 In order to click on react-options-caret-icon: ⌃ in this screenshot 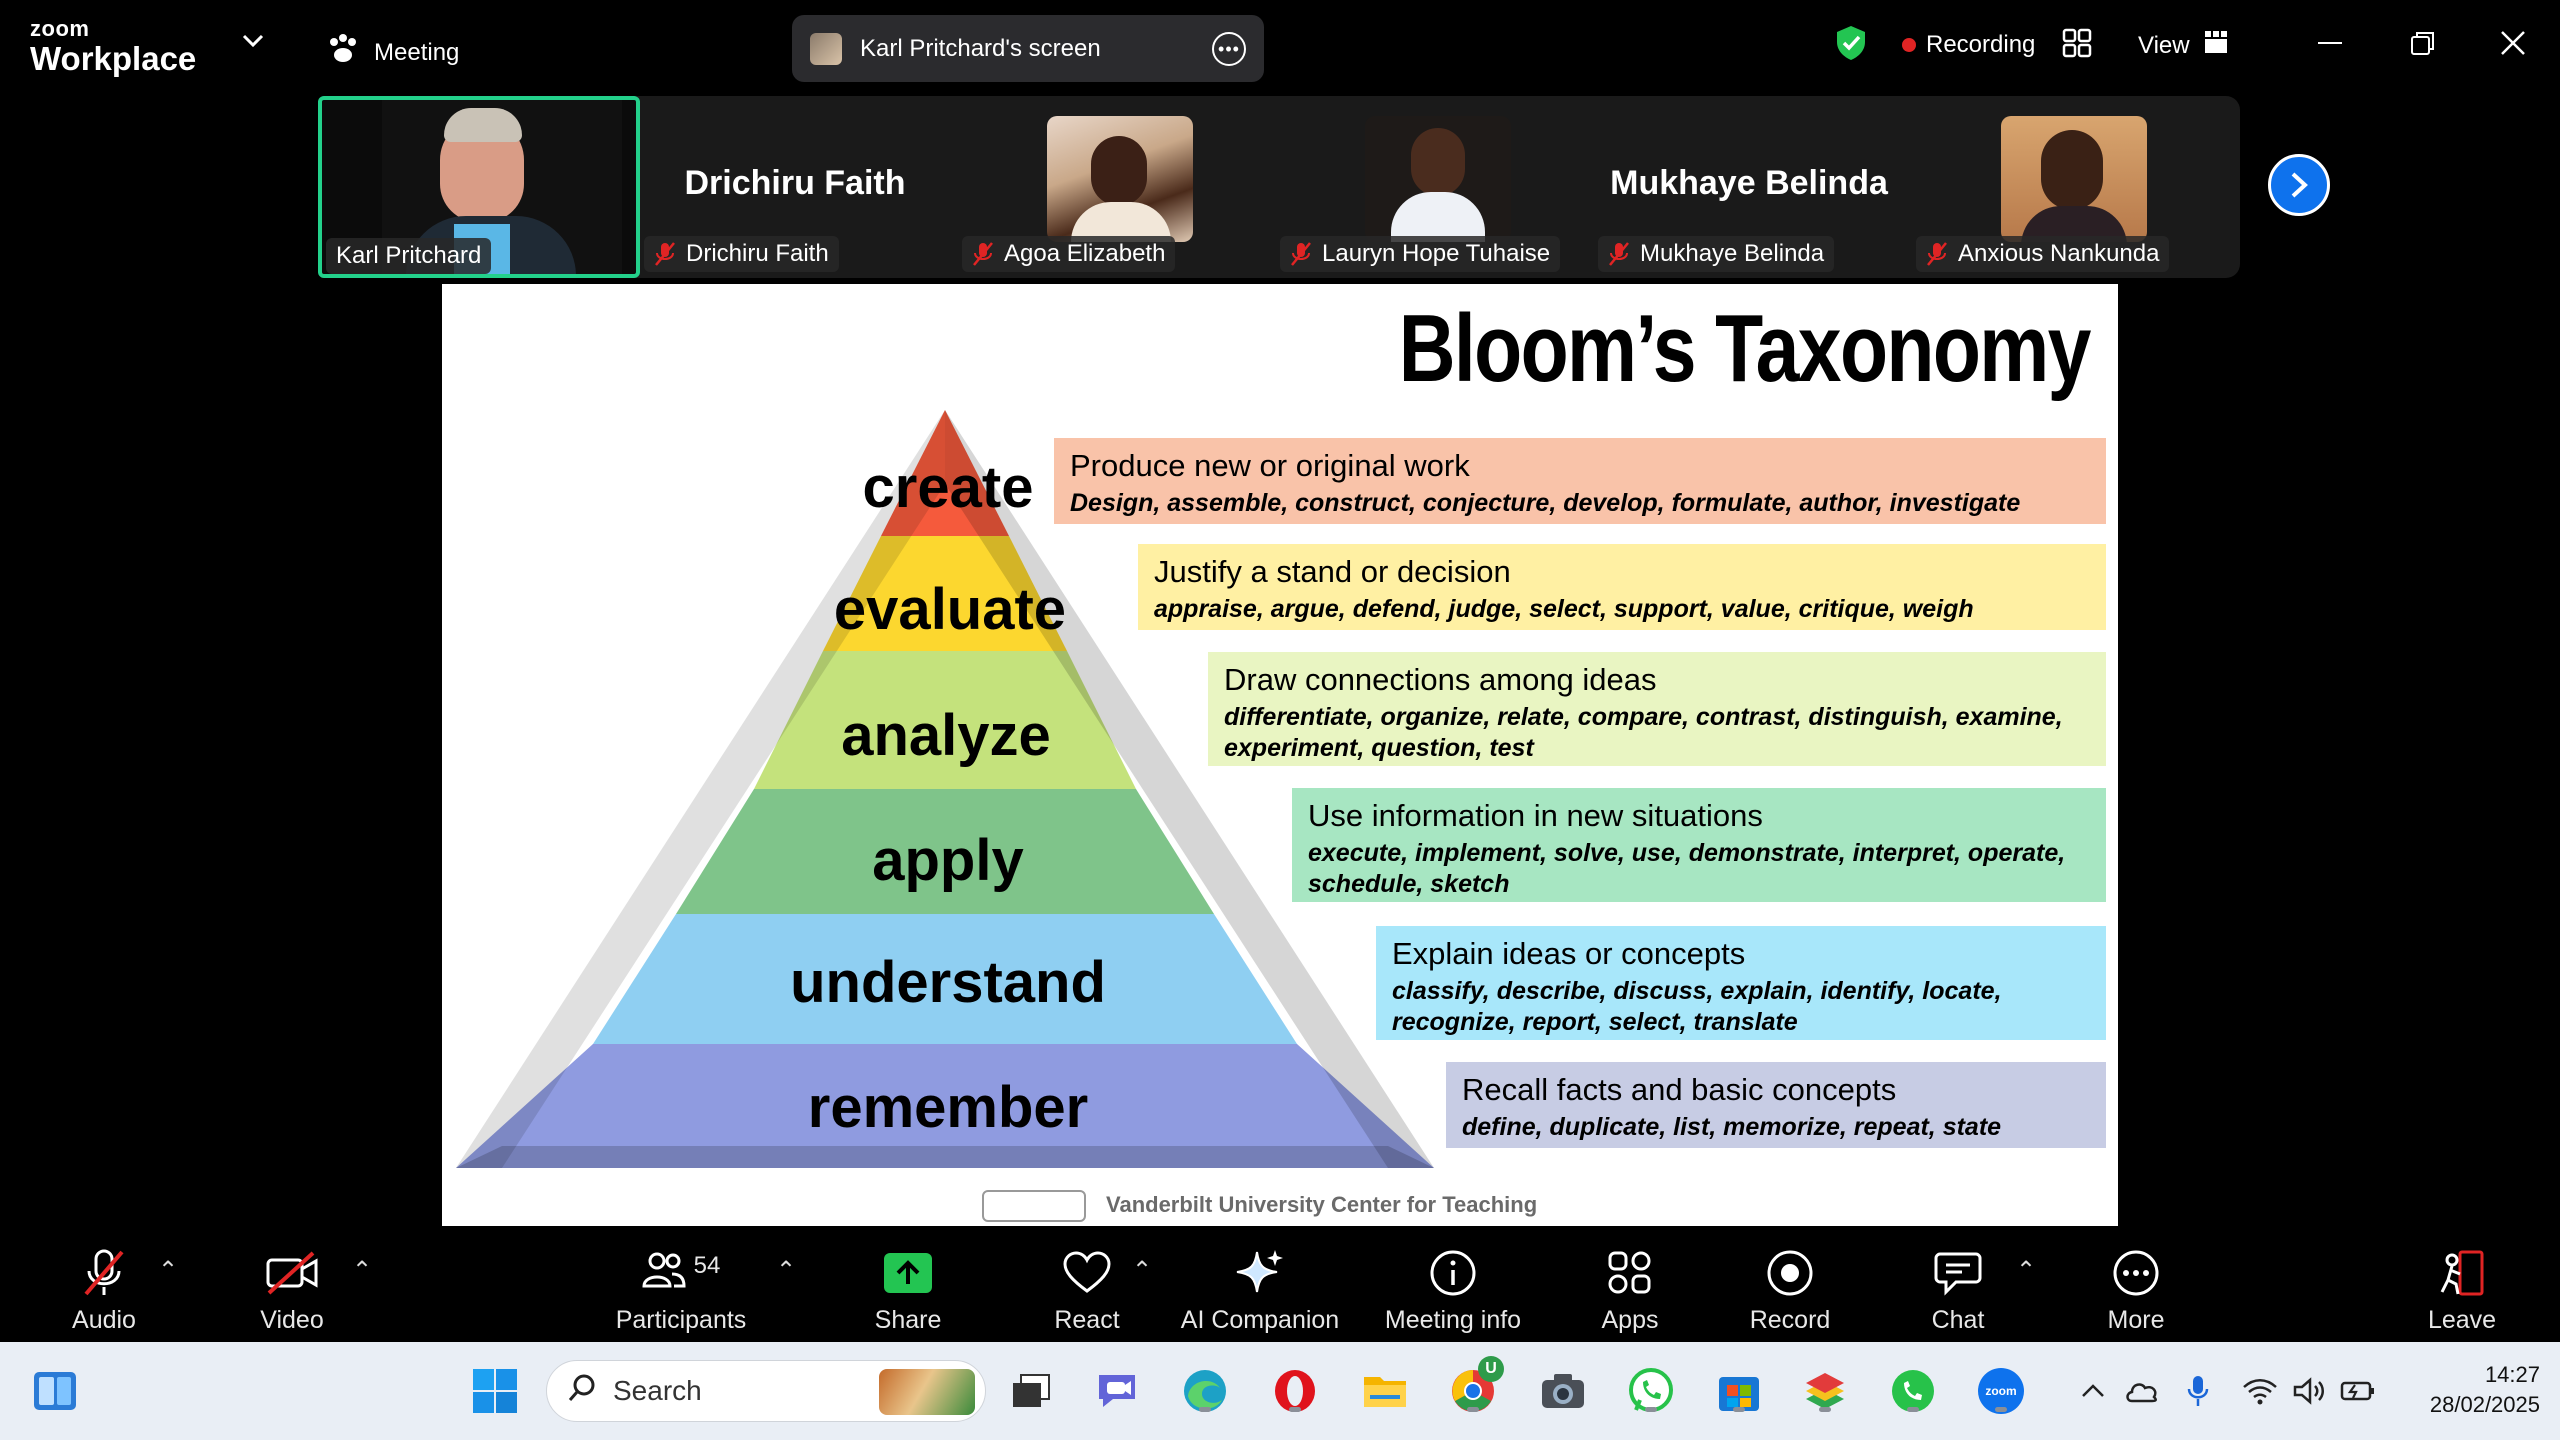, I will do `click(1142, 1270)`.